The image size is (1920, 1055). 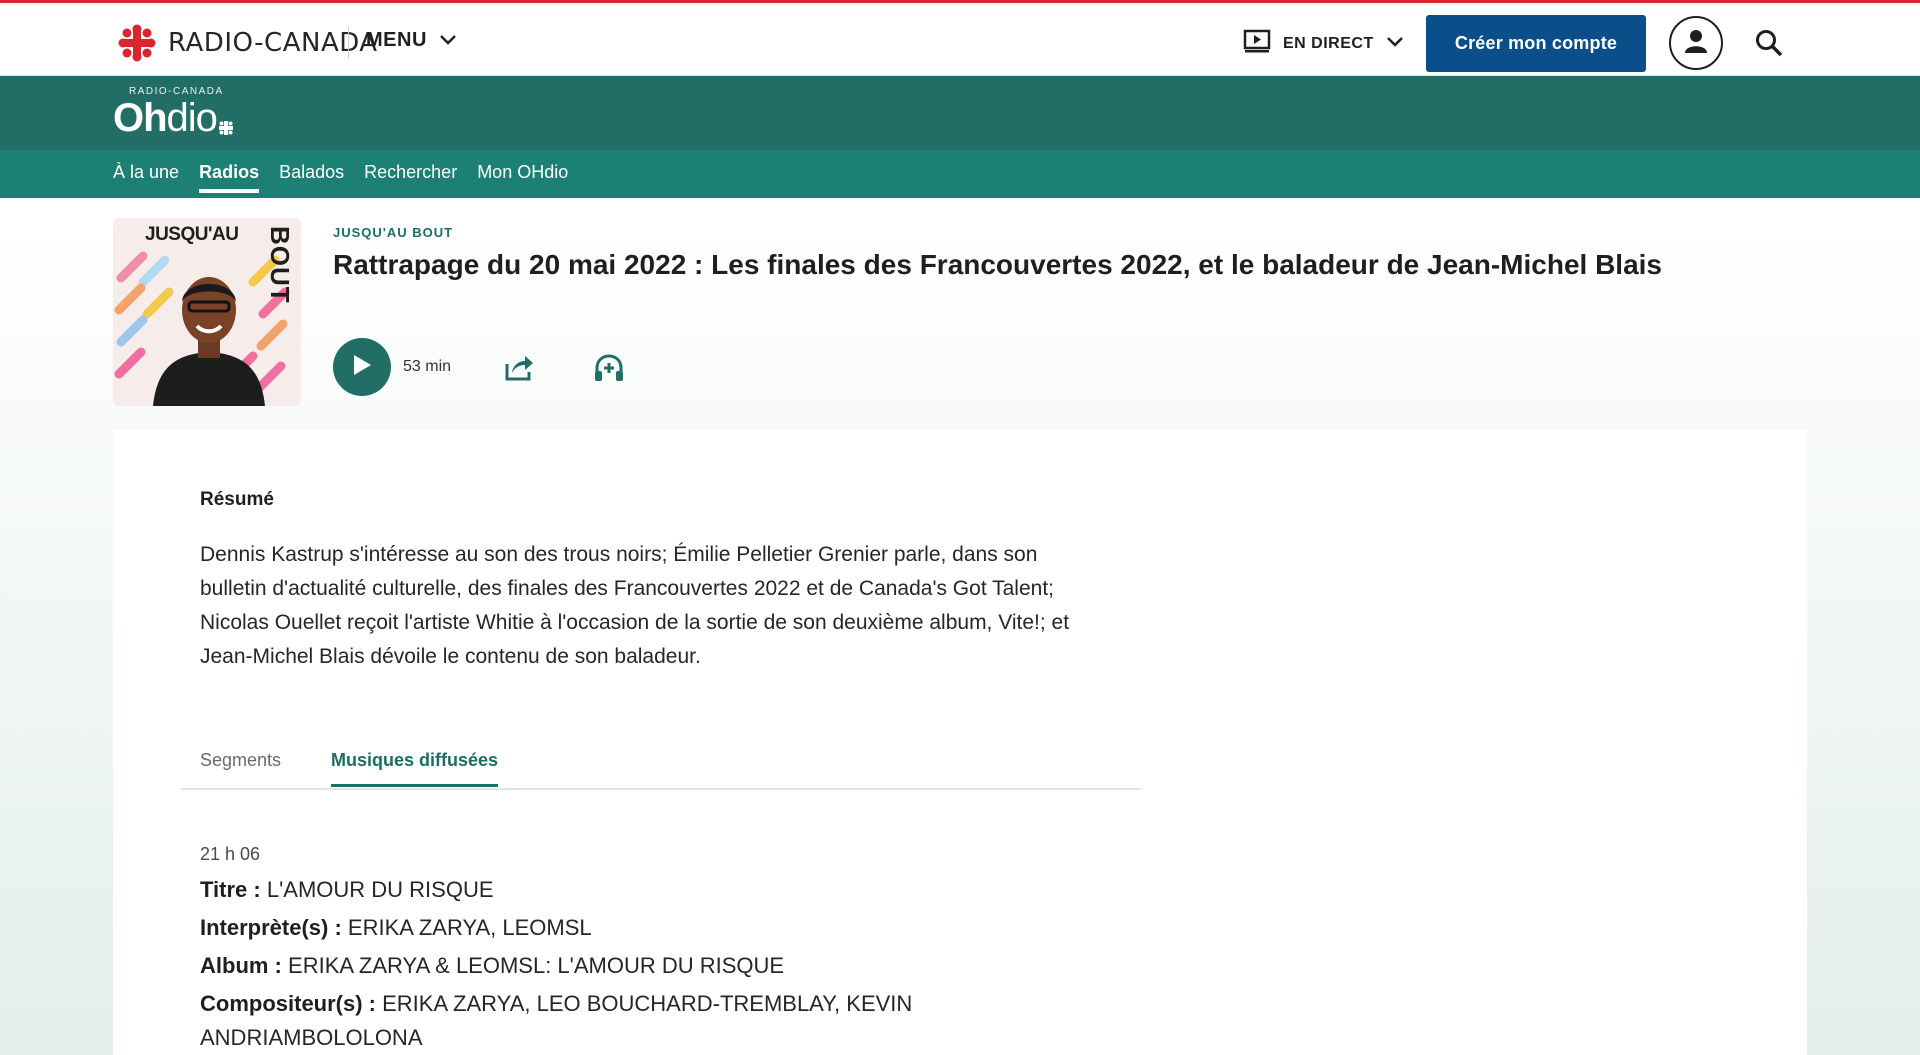 What do you see at coordinates (536, 965) in the screenshot?
I see `track-album-value: ERIKA ZARYA & LEOMSL: L'AMOUR DU RISQUE` at bounding box center [536, 965].